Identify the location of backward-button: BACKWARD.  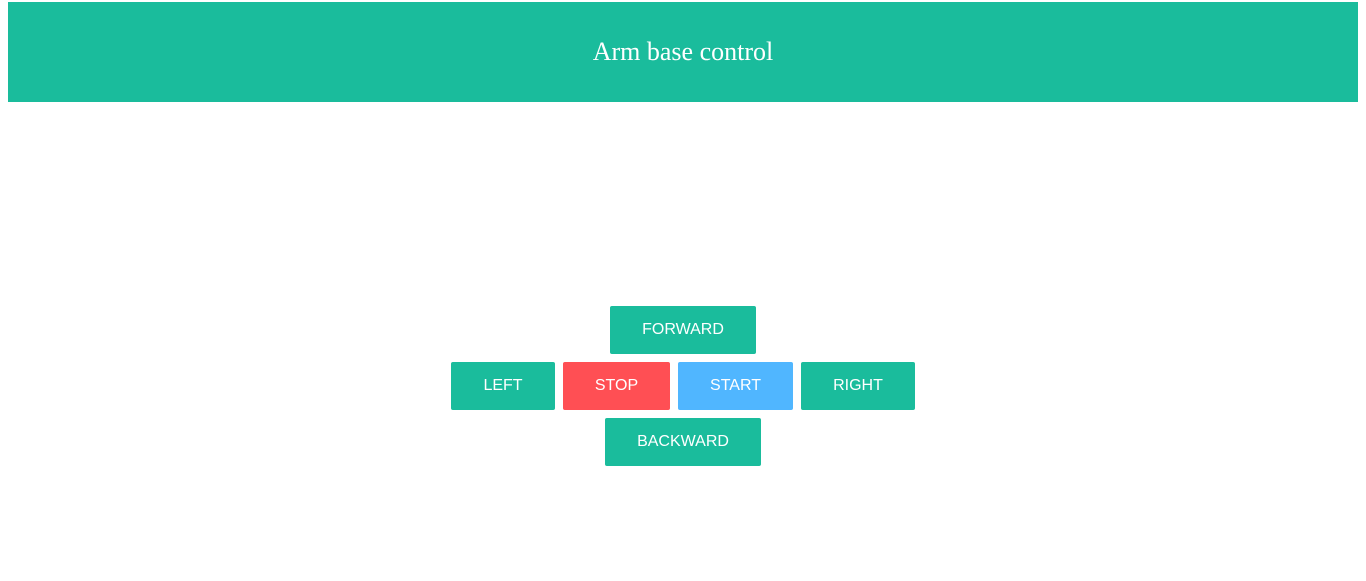
(683, 442).